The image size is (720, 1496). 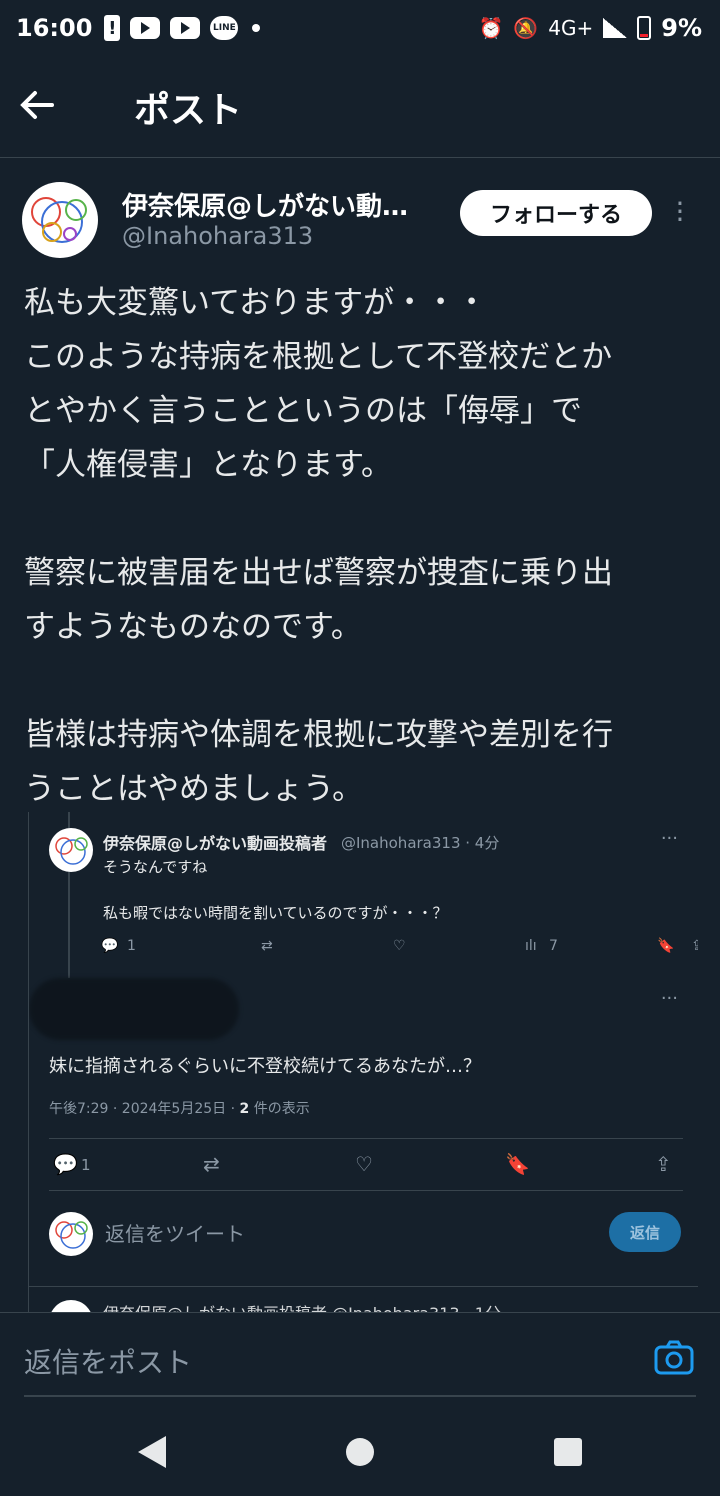 What do you see at coordinates (256, 28) in the screenshot?
I see `more-notifications-dot` at bounding box center [256, 28].